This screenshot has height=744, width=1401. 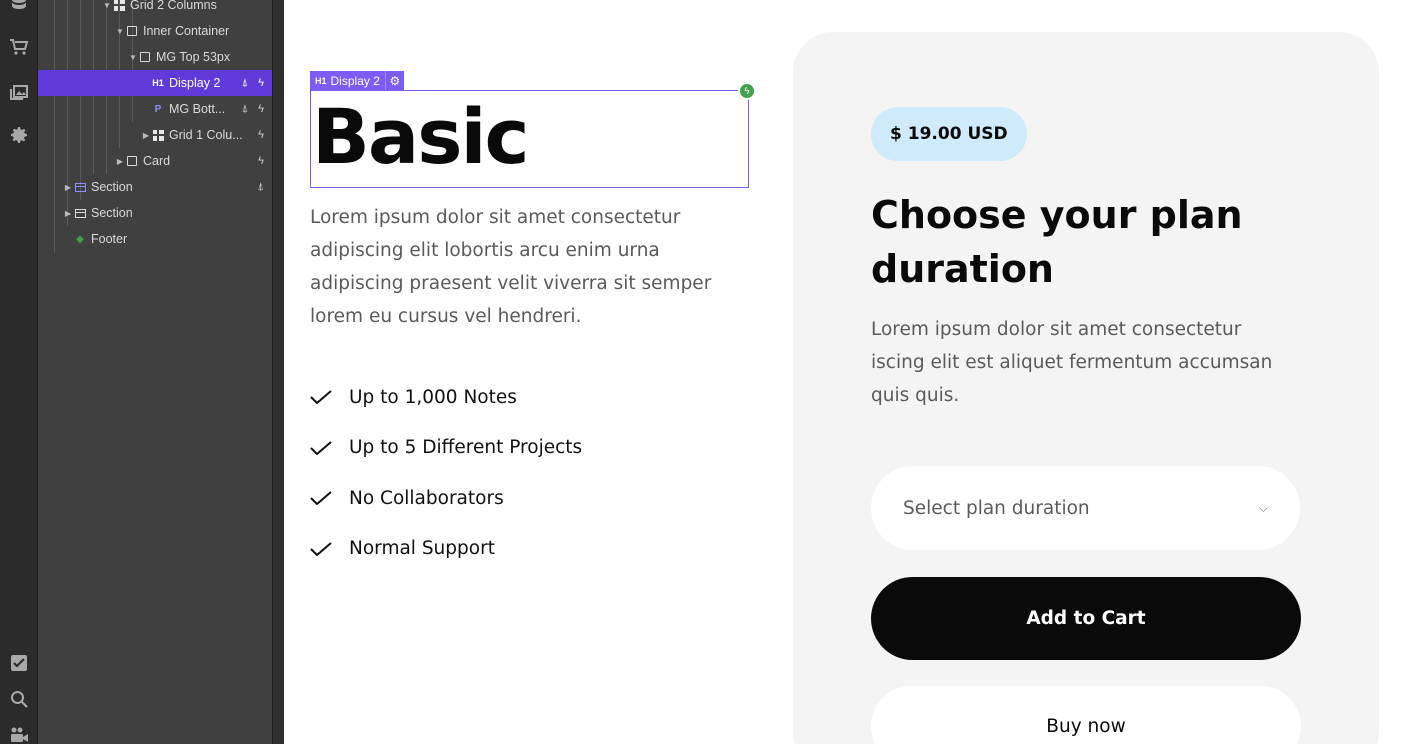 I want to click on buy-now-button: Buy now, so click(x=1086, y=715).